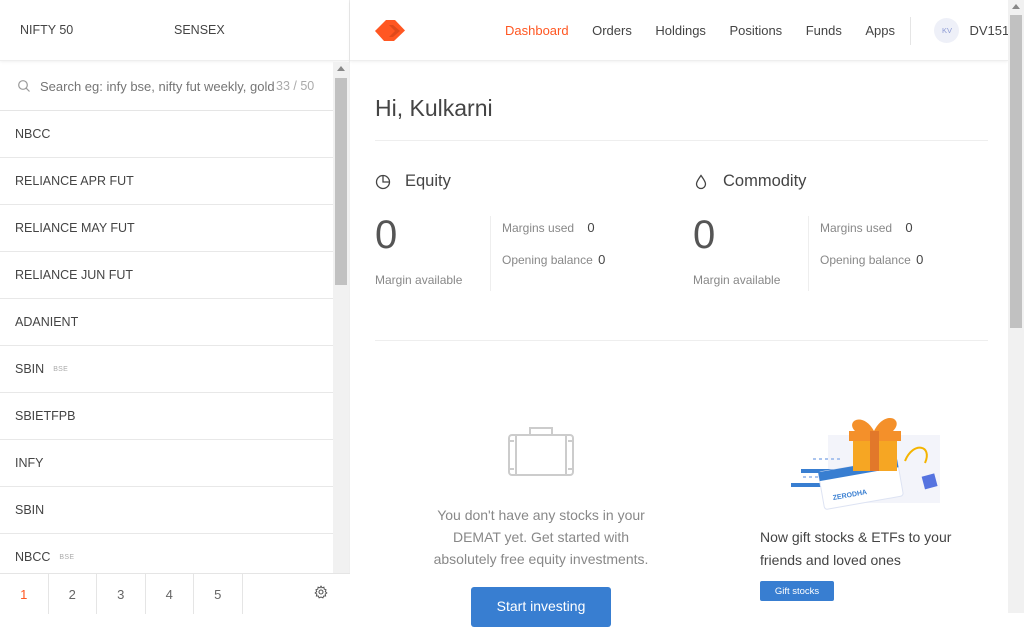 The image size is (1024, 627). What do you see at coordinates (797, 591) in the screenshot?
I see `gift-stocks-button: Gift stocks` at bounding box center [797, 591].